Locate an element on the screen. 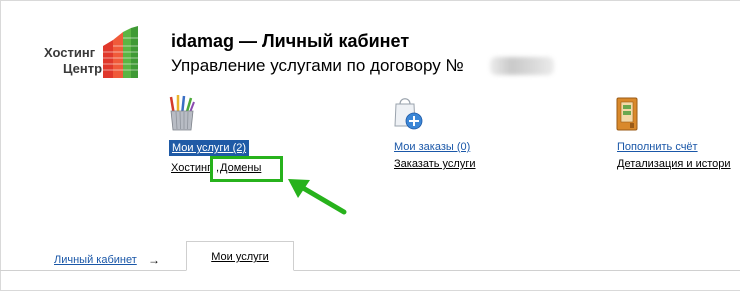 Image resolution: width=740 pixels, height=291 pixels. billing-history-link: Детализация и истори is located at coordinates (674, 164).